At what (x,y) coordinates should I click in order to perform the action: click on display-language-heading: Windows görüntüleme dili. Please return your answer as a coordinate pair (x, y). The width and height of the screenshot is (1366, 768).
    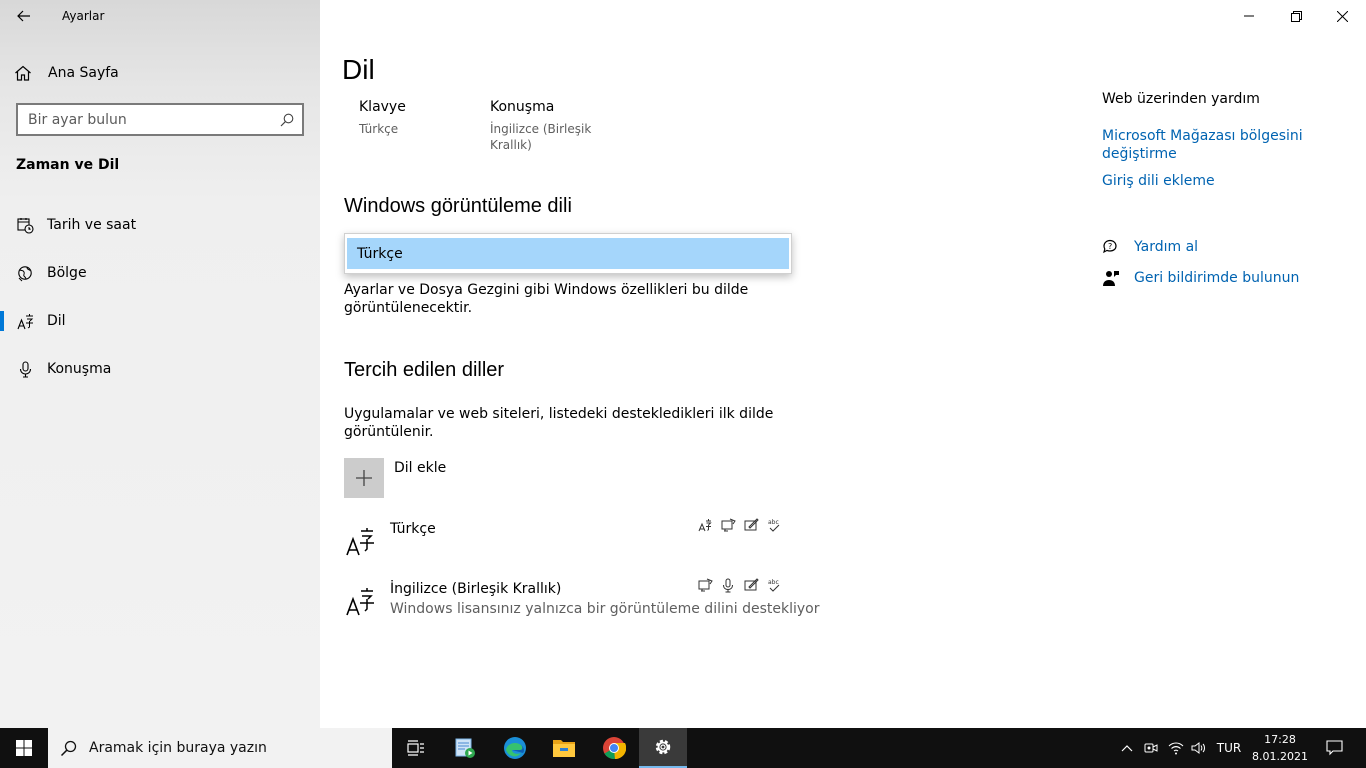
    Looking at the image, I should click on (458, 206).